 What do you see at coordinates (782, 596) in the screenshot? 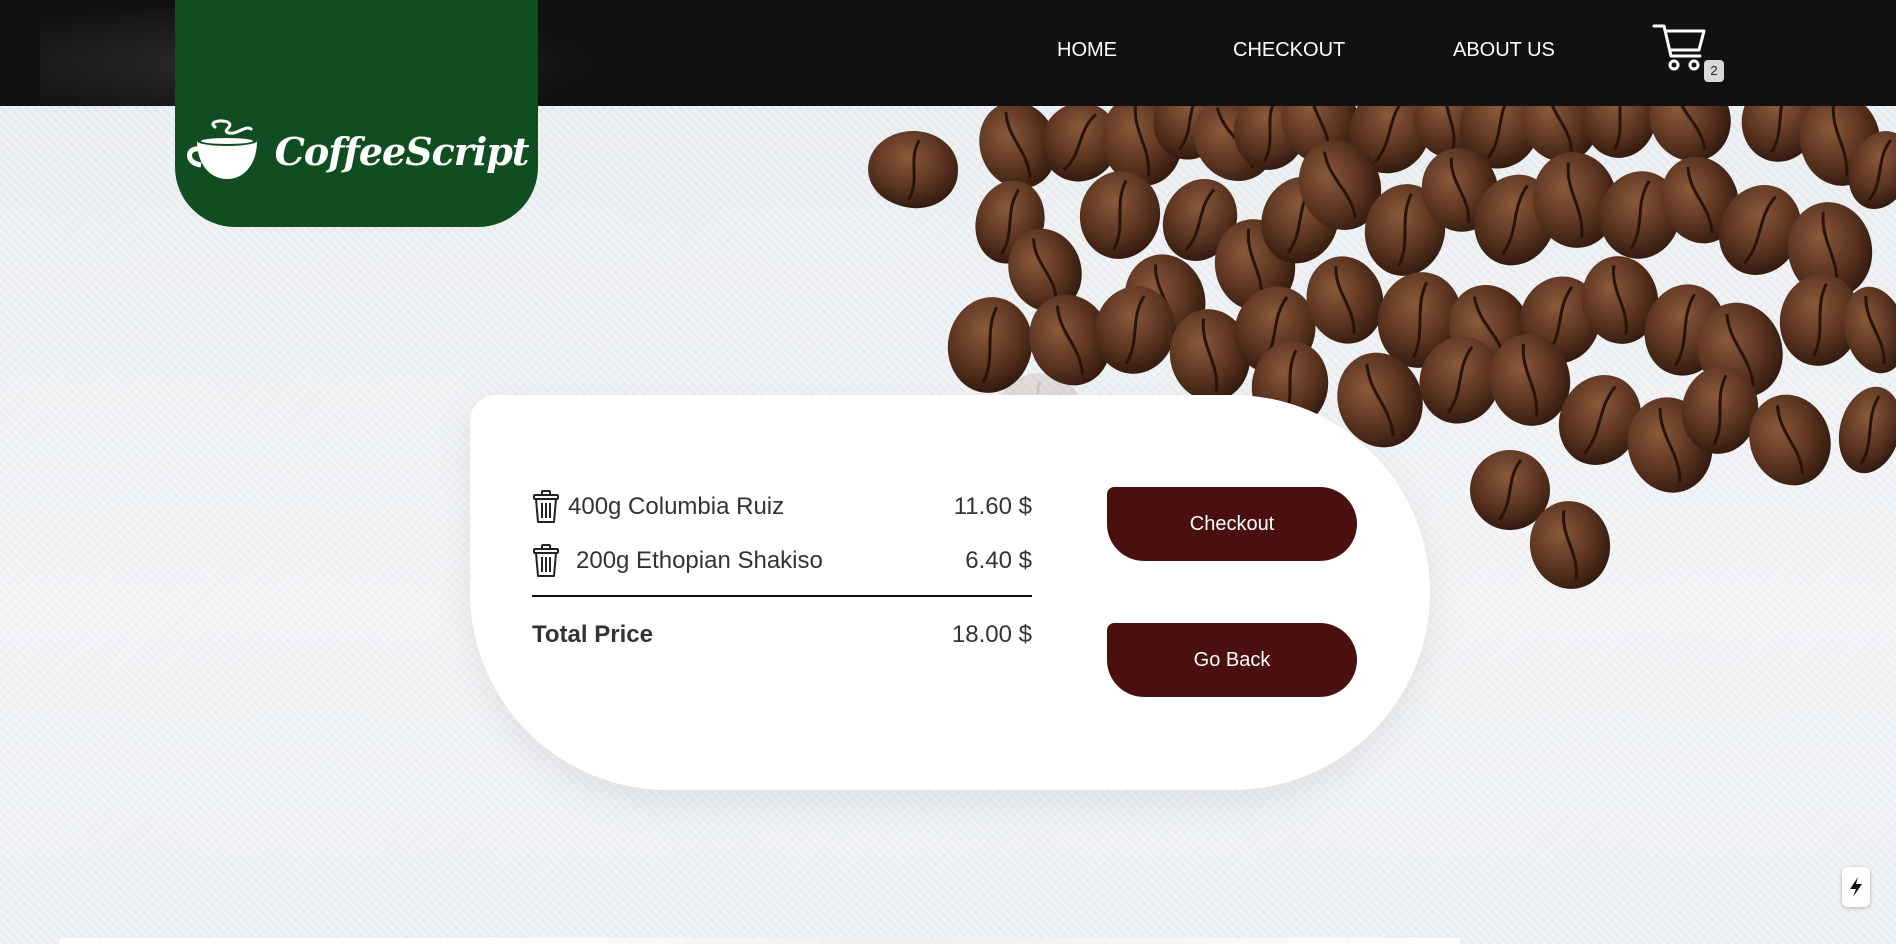
I see `total-divider` at bounding box center [782, 596].